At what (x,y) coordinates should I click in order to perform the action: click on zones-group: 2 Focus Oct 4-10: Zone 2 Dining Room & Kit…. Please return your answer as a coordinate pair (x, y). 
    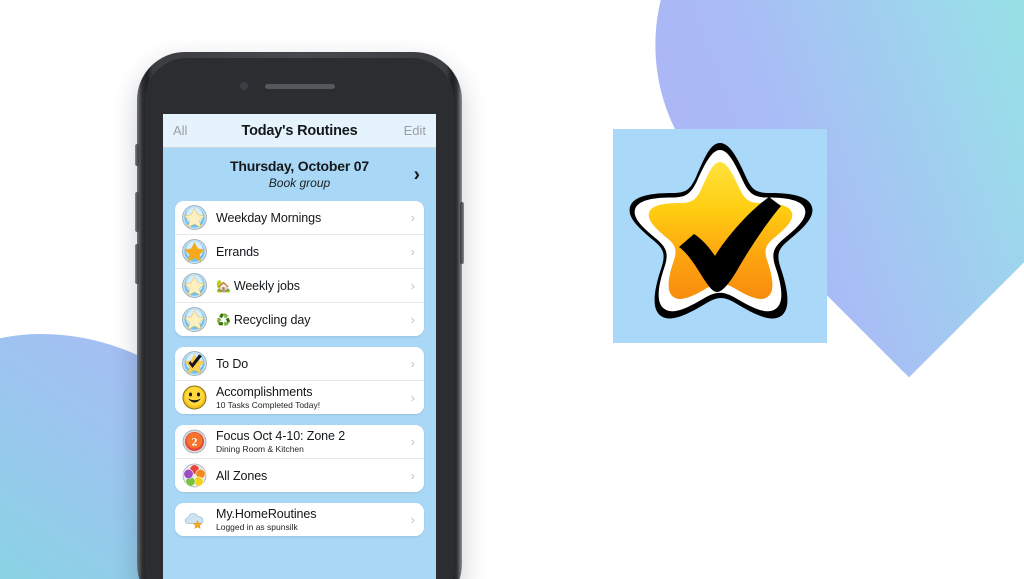
    Looking at the image, I should click on (299, 458).